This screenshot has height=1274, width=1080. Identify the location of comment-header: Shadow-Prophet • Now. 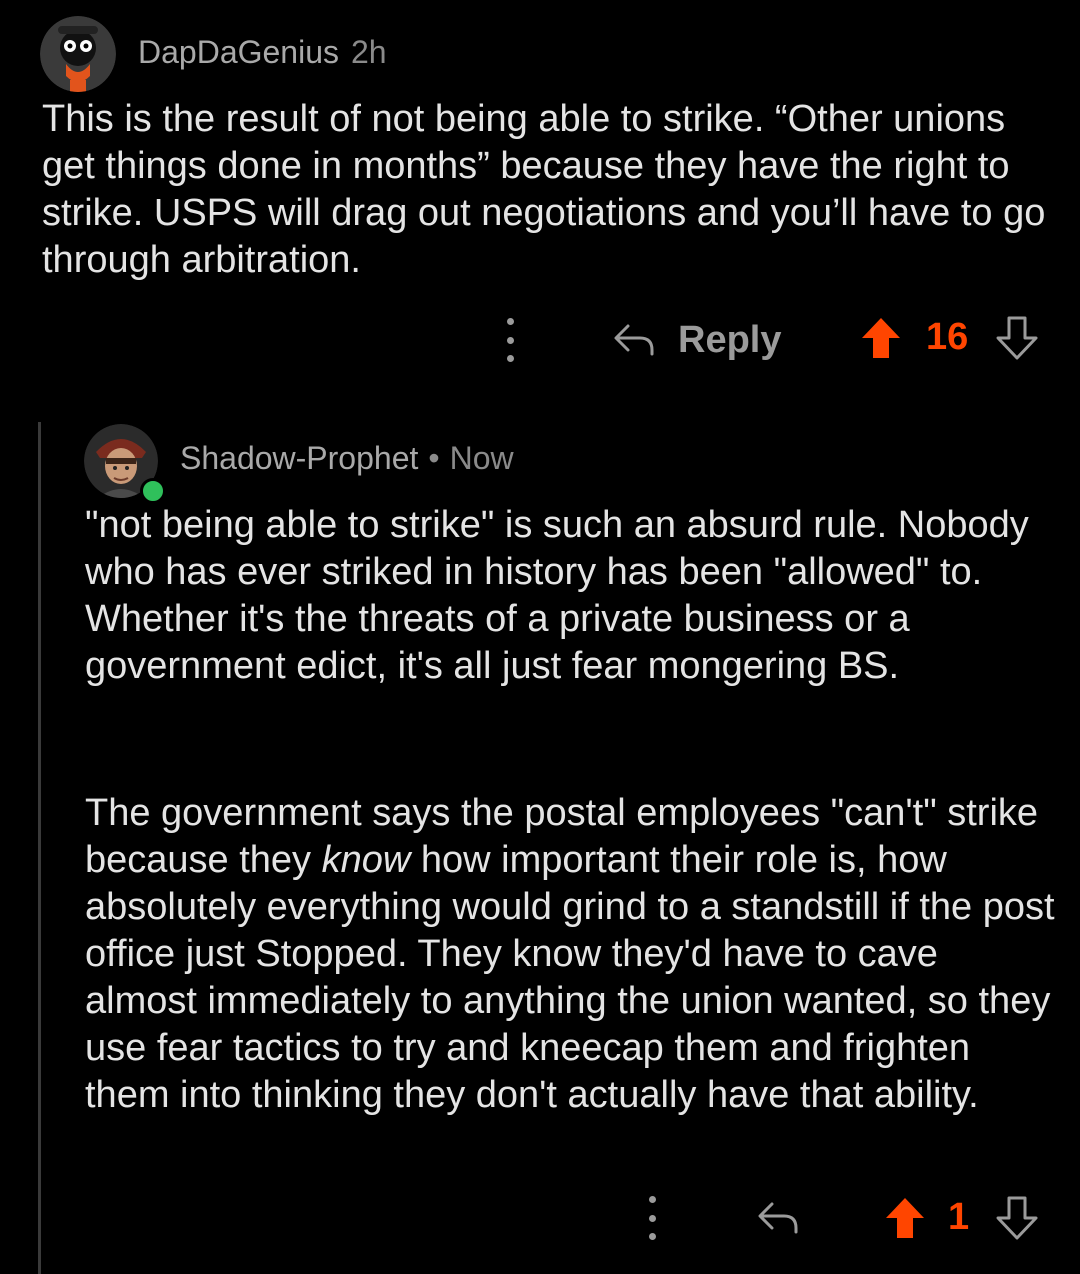
(347, 458).